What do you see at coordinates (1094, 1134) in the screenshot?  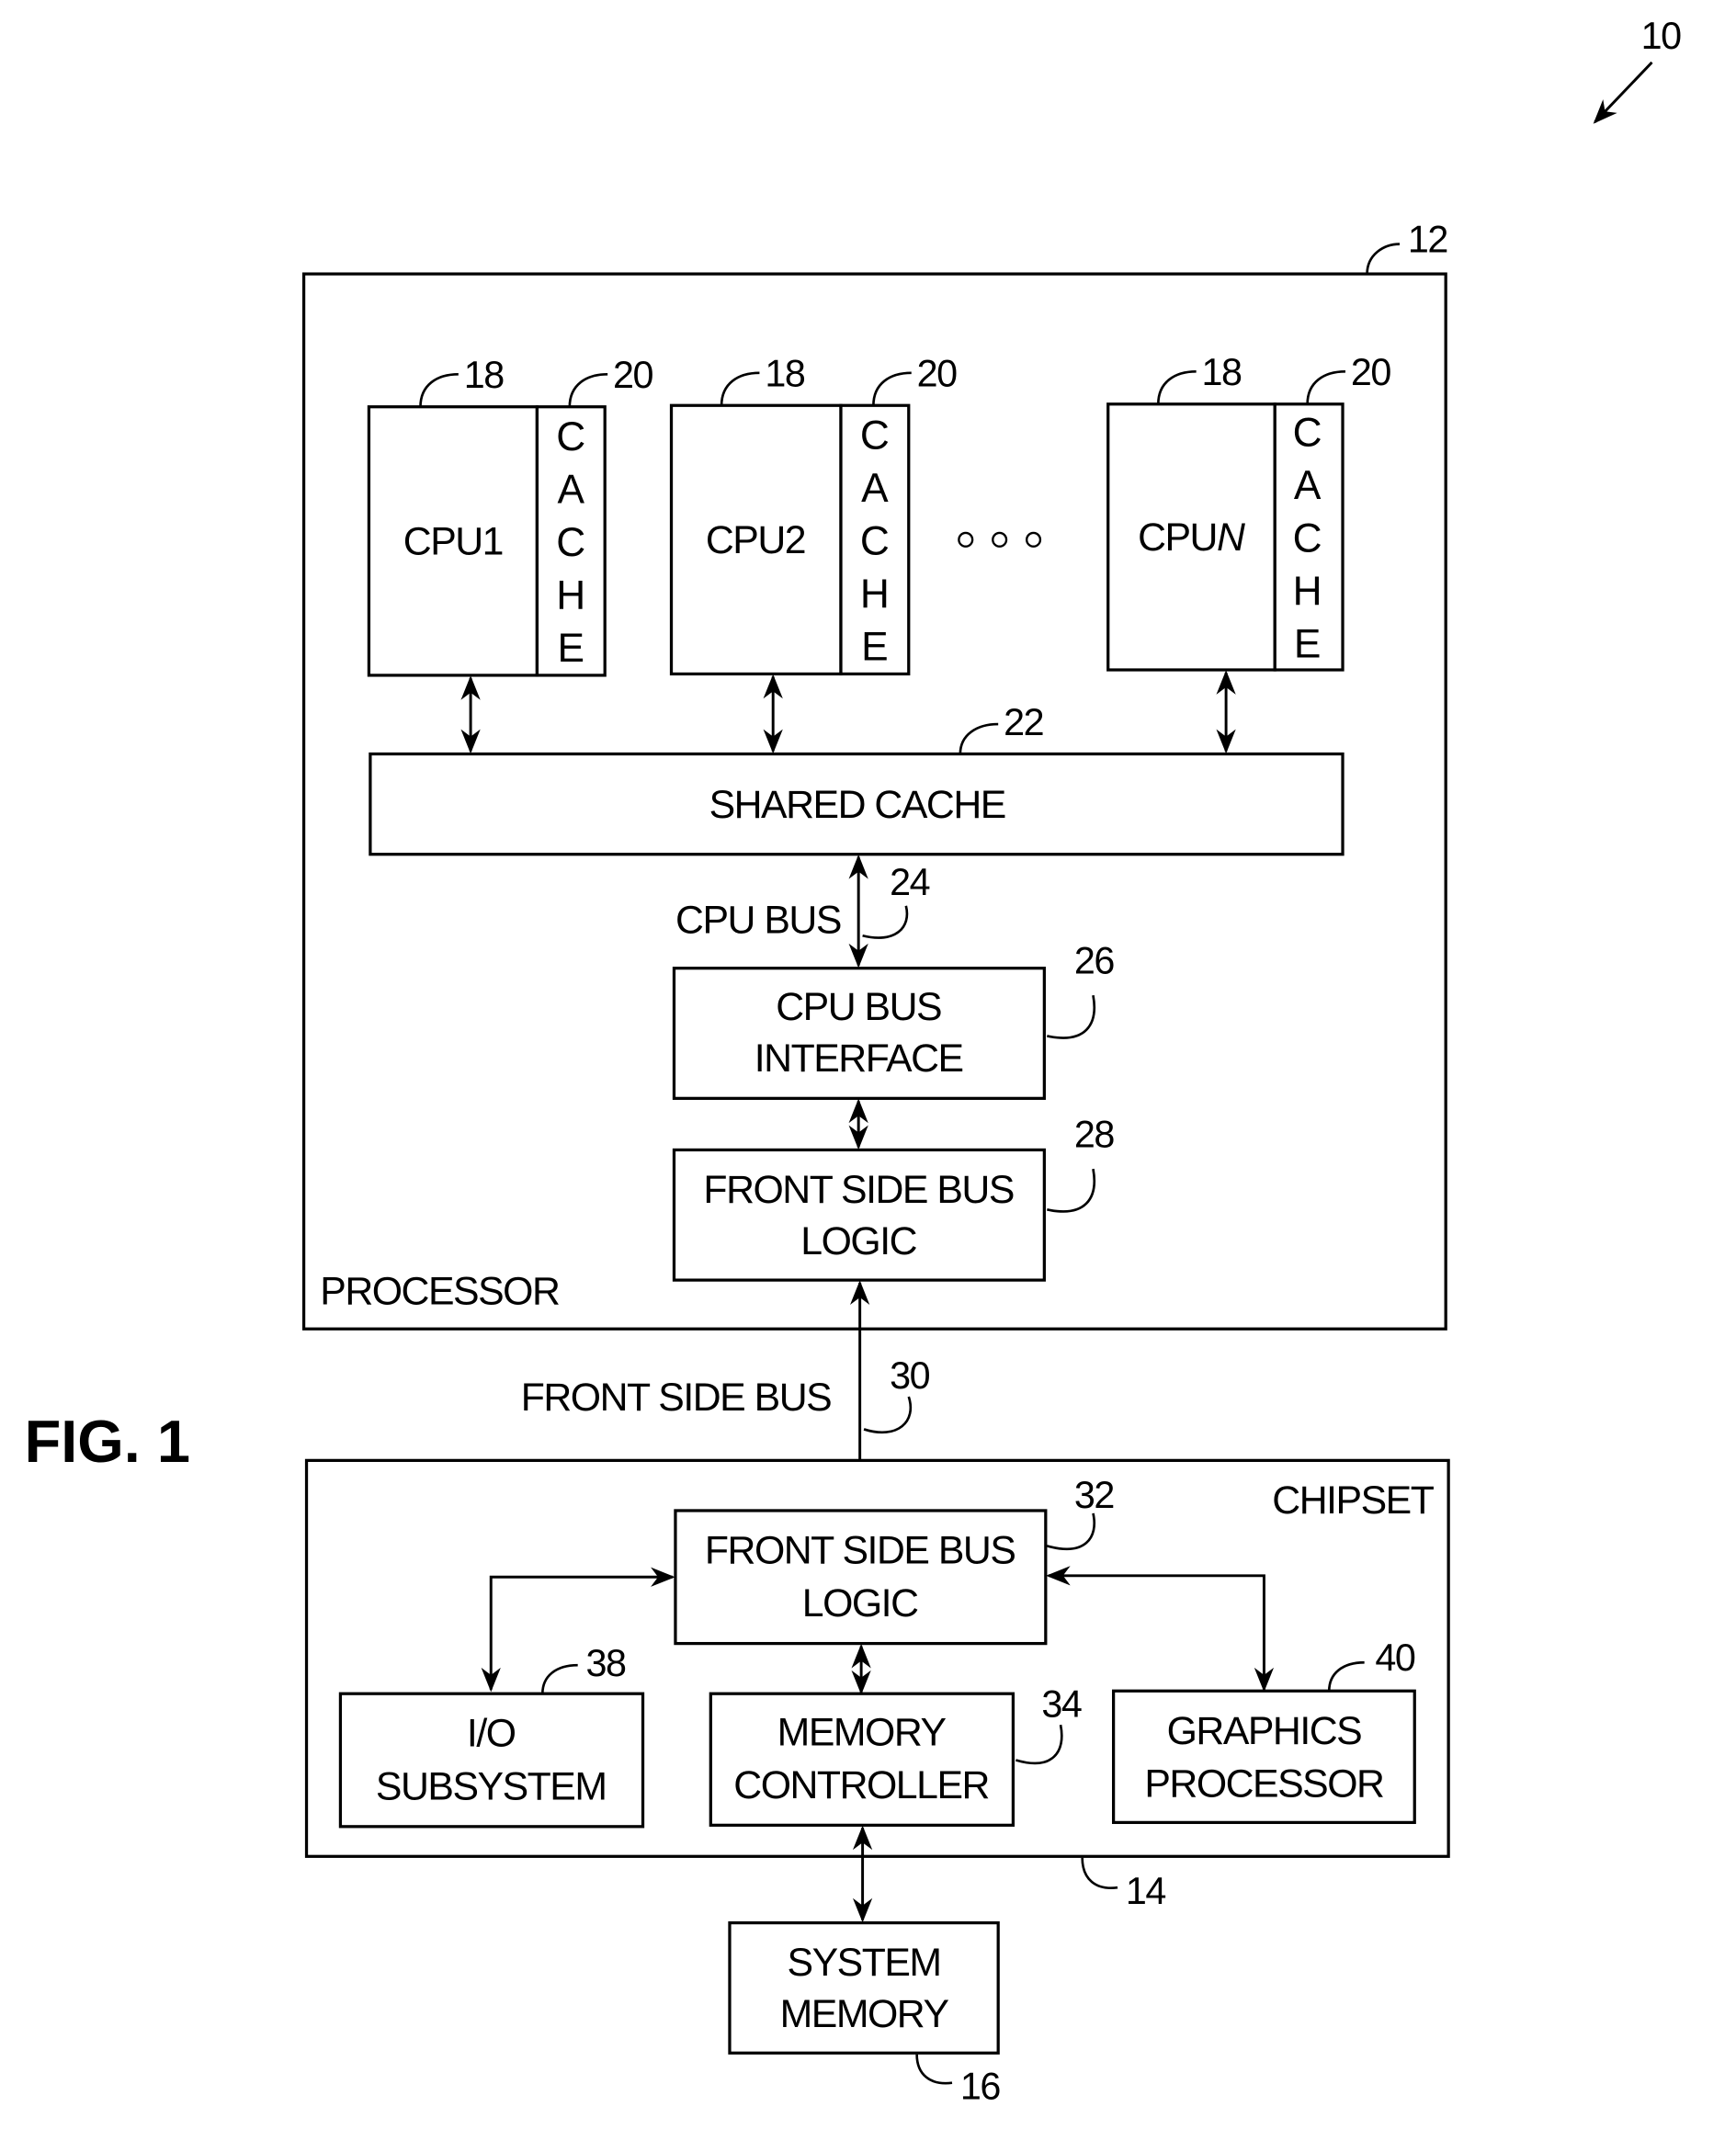 I see `ref-processor-fsb-logic: 28` at bounding box center [1094, 1134].